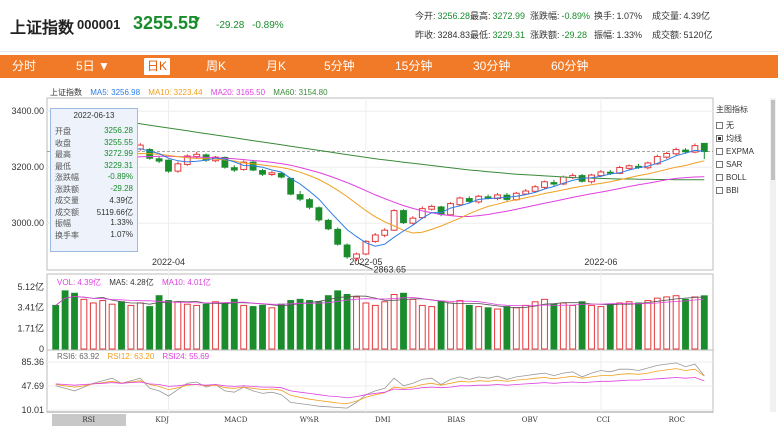 Image resolution: width=778 pixels, height=426 pixels. Describe the element at coordinates (746, 164) in the screenshot. I see `indicator-option: SAR` at that location.